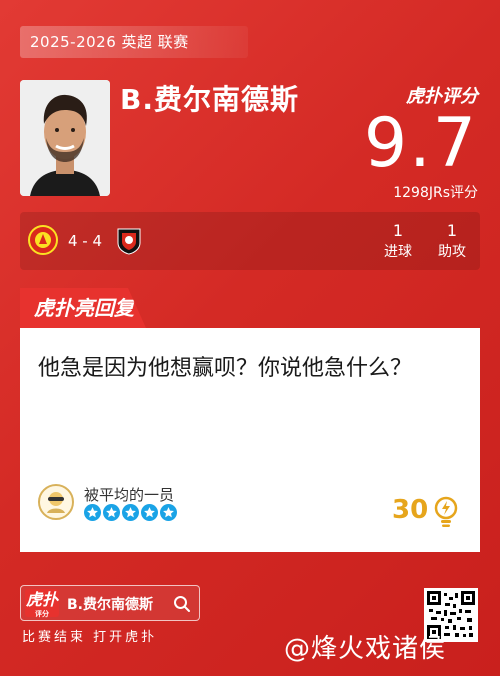  What do you see at coordinates (435, 193) in the screenshot?
I see `rating-count: 1298JRs评分` at bounding box center [435, 193].